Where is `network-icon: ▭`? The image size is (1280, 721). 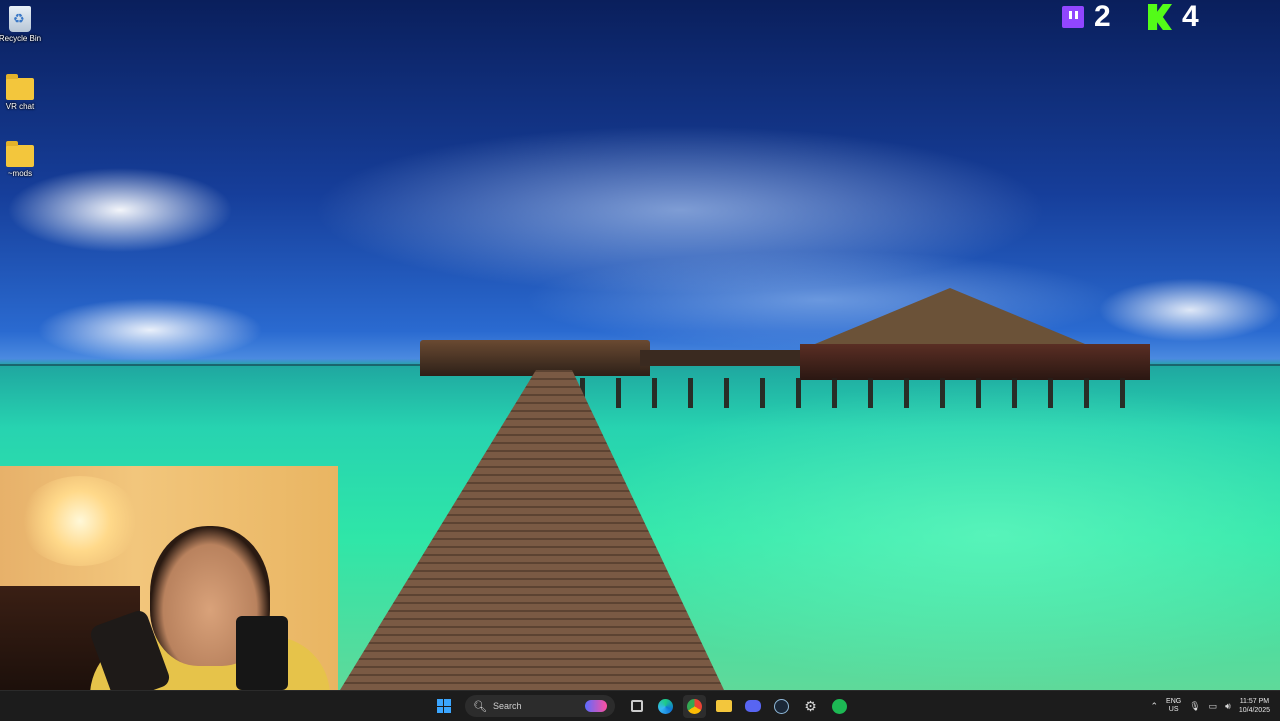 network-icon: ▭ is located at coordinates (1213, 706).